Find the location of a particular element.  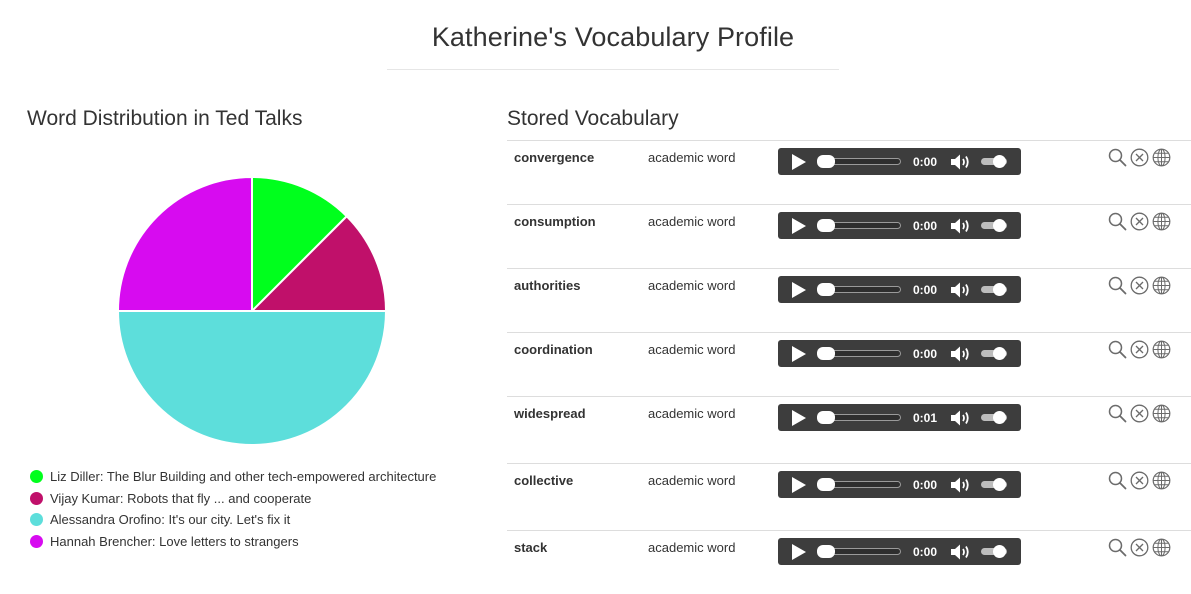

vocab-row: widespread academic word 0:01 is located at coordinates (849, 429).